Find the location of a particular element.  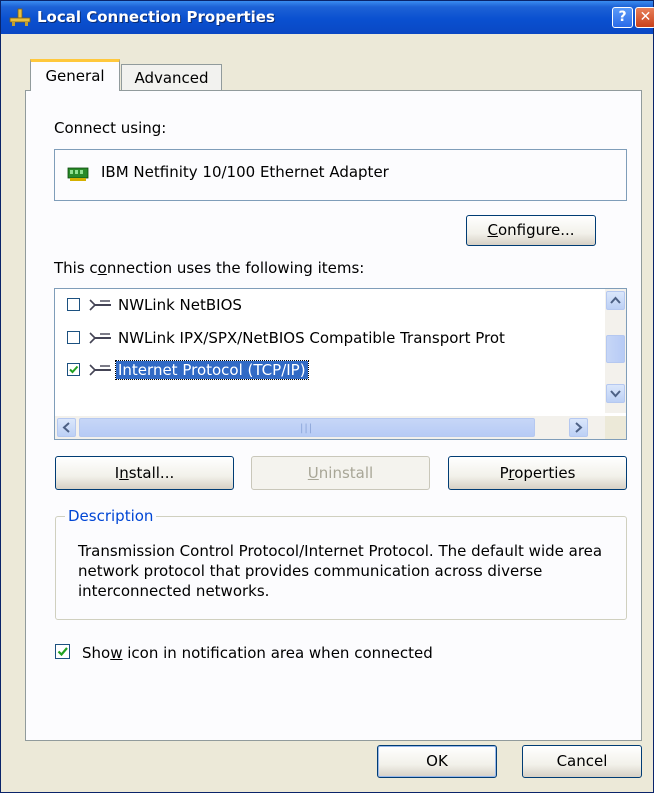

vertical-scroll-thumb is located at coordinates (615, 349).